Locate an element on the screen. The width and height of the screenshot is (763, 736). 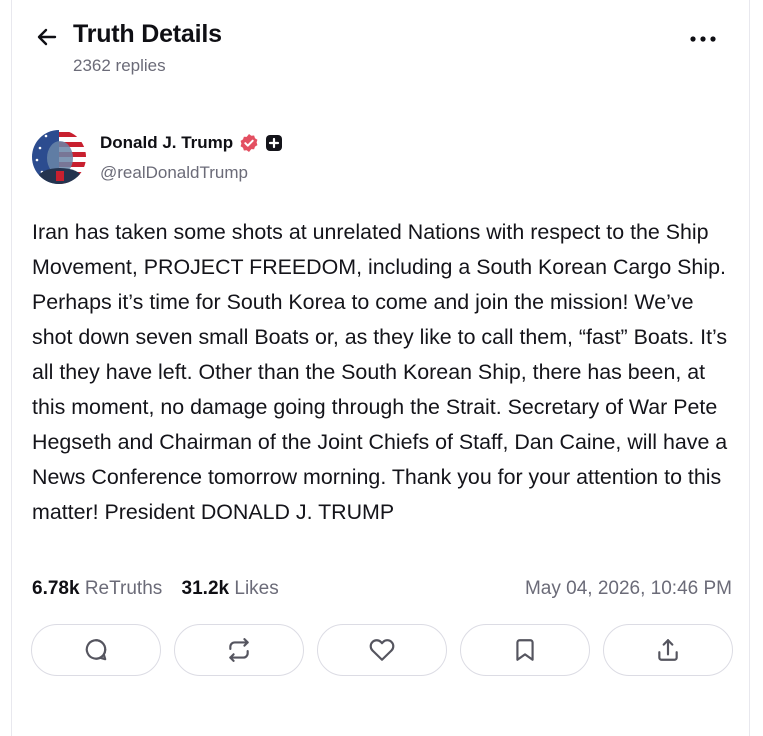
back-button is located at coordinates (47, 37).